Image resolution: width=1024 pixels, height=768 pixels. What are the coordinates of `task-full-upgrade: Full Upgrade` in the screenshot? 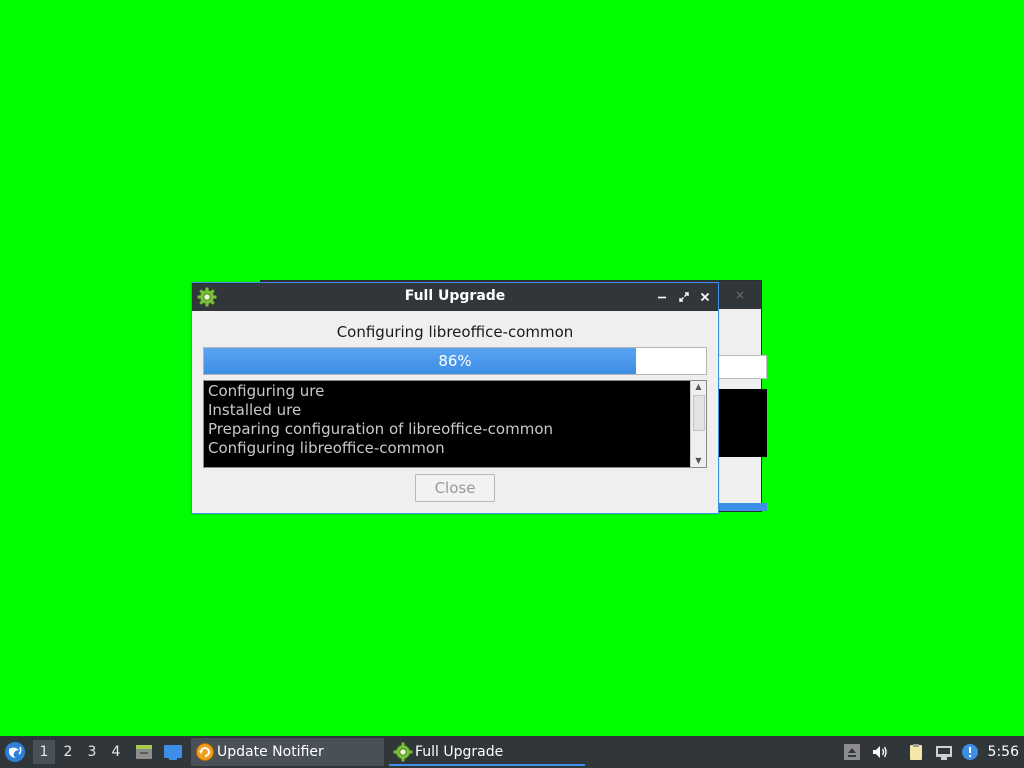 It's located at (487, 752).